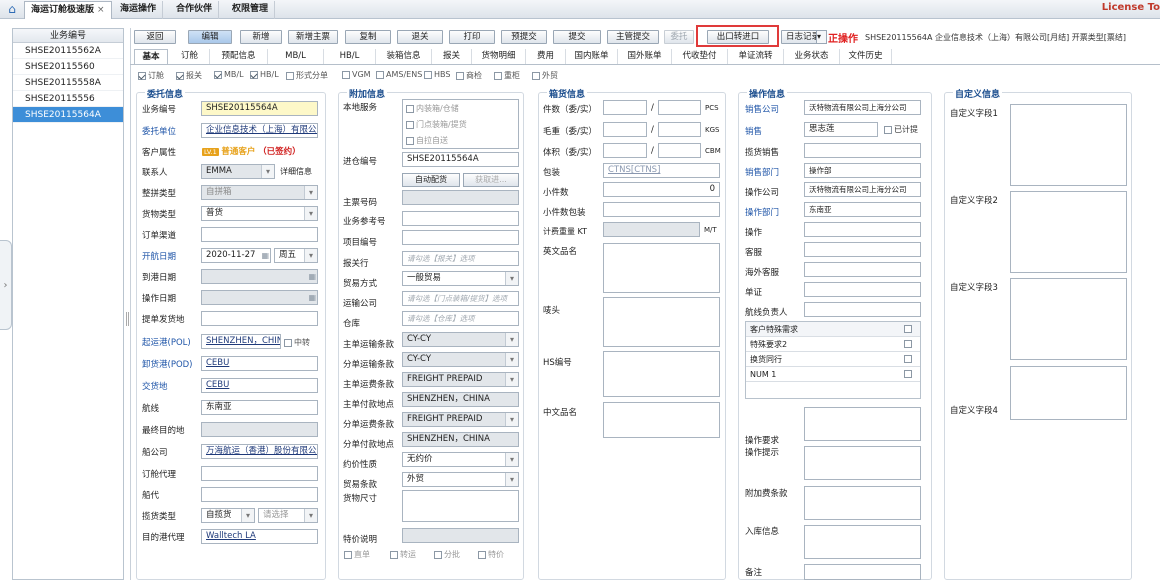 The image size is (1160, 580). What do you see at coordinates (452, 56) in the screenshot?
I see `tab-customs: 报关` at bounding box center [452, 56].